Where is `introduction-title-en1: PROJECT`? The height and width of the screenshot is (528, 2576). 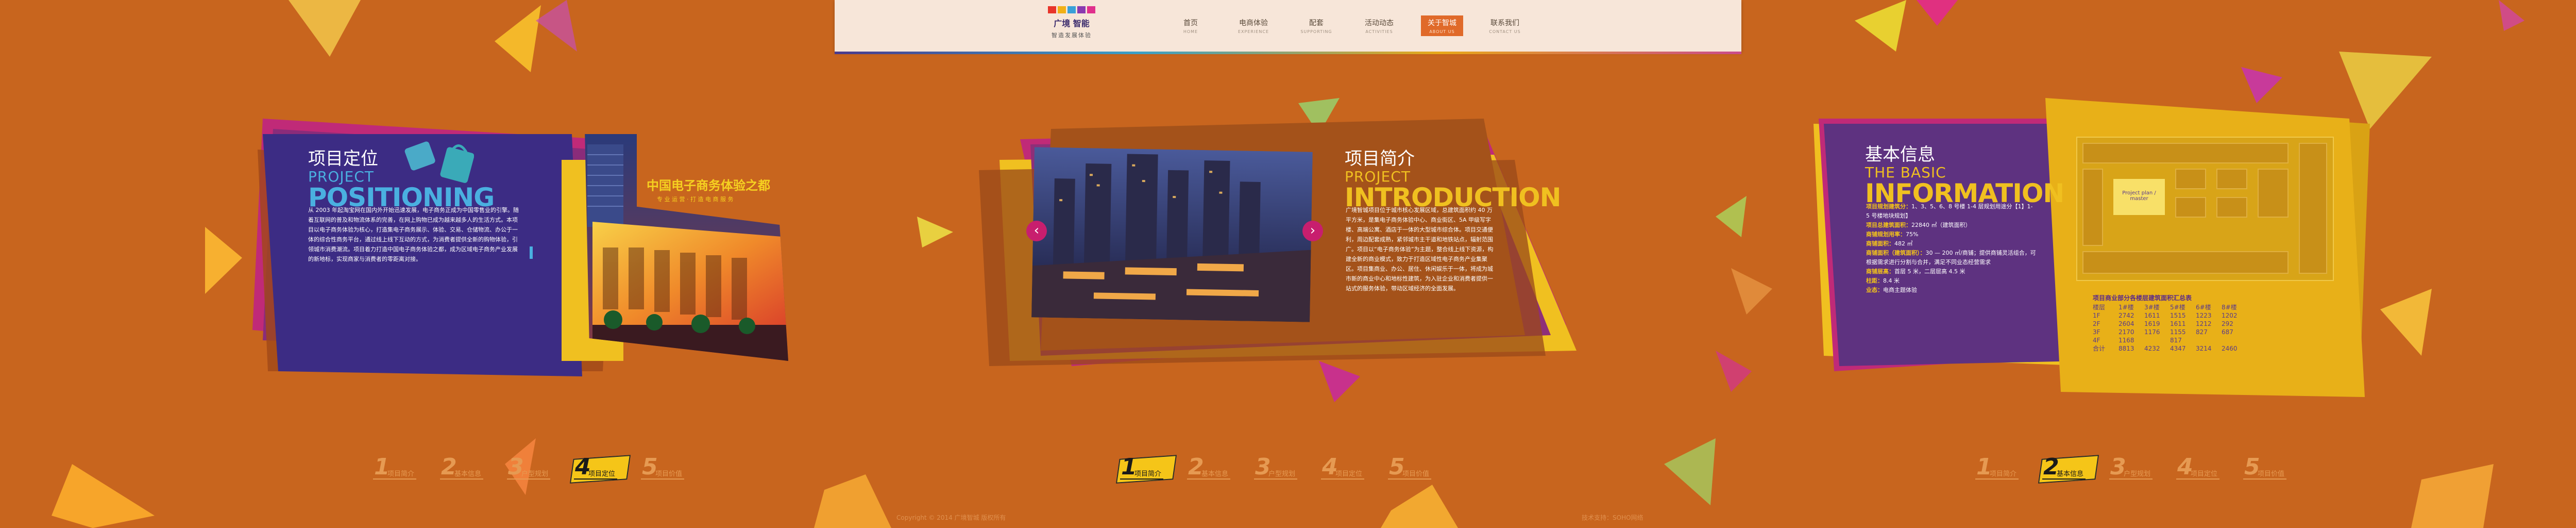 introduction-title-en1: PROJECT is located at coordinates (1378, 176).